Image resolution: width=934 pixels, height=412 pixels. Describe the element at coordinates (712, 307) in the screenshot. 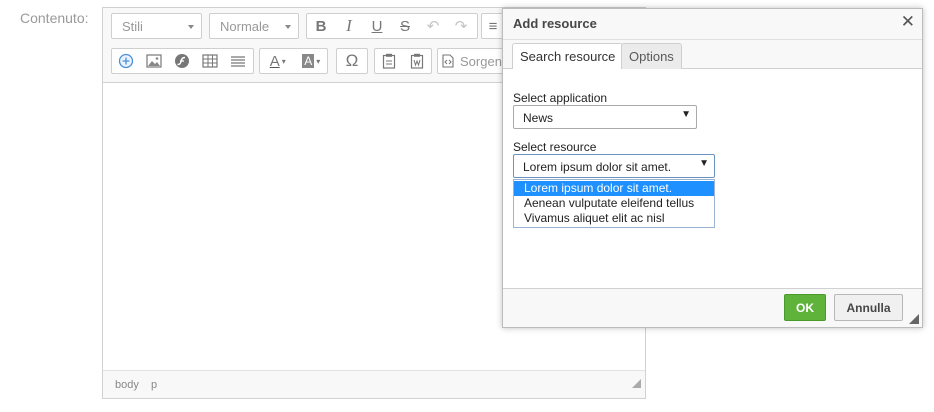

I see `dialog-footer: OK Annulla` at that location.